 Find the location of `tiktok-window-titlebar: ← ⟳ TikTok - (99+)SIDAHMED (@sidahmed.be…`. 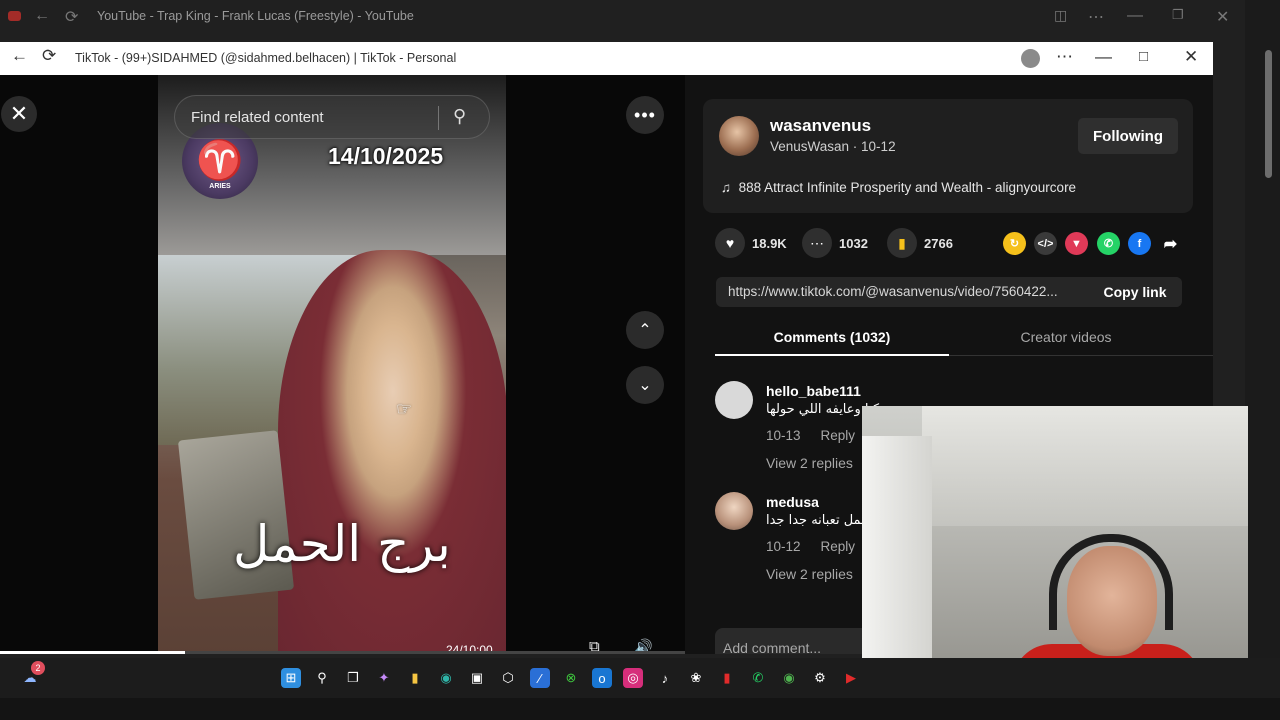

tiktok-window-titlebar: ← ⟳ TikTok - (99+)SIDAHMED (@sidahmed.be… is located at coordinates (606, 58).